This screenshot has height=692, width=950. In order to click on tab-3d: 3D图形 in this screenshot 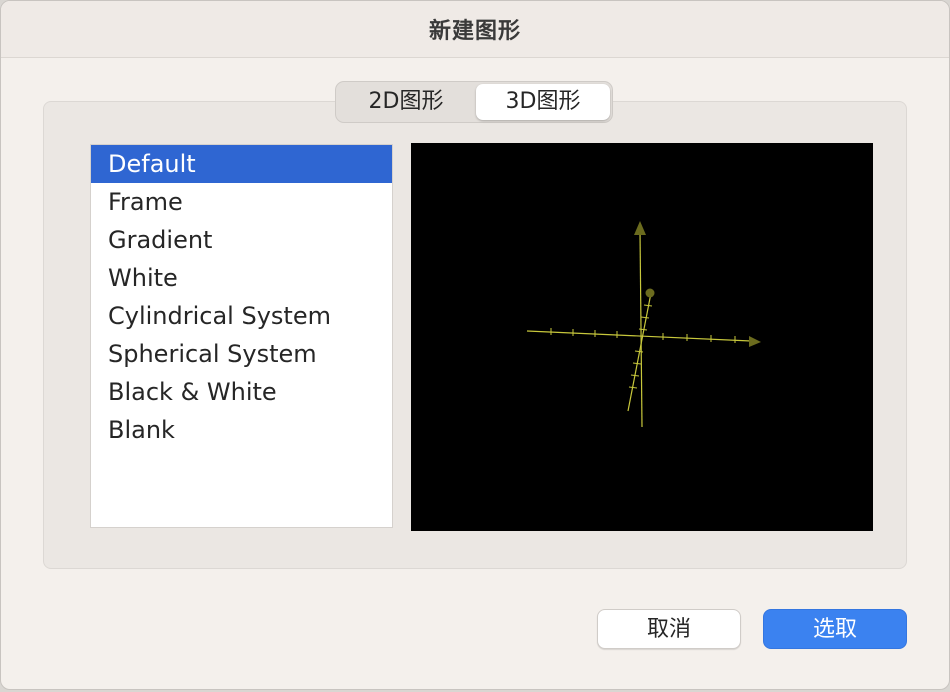, I will do `click(543, 102)`.